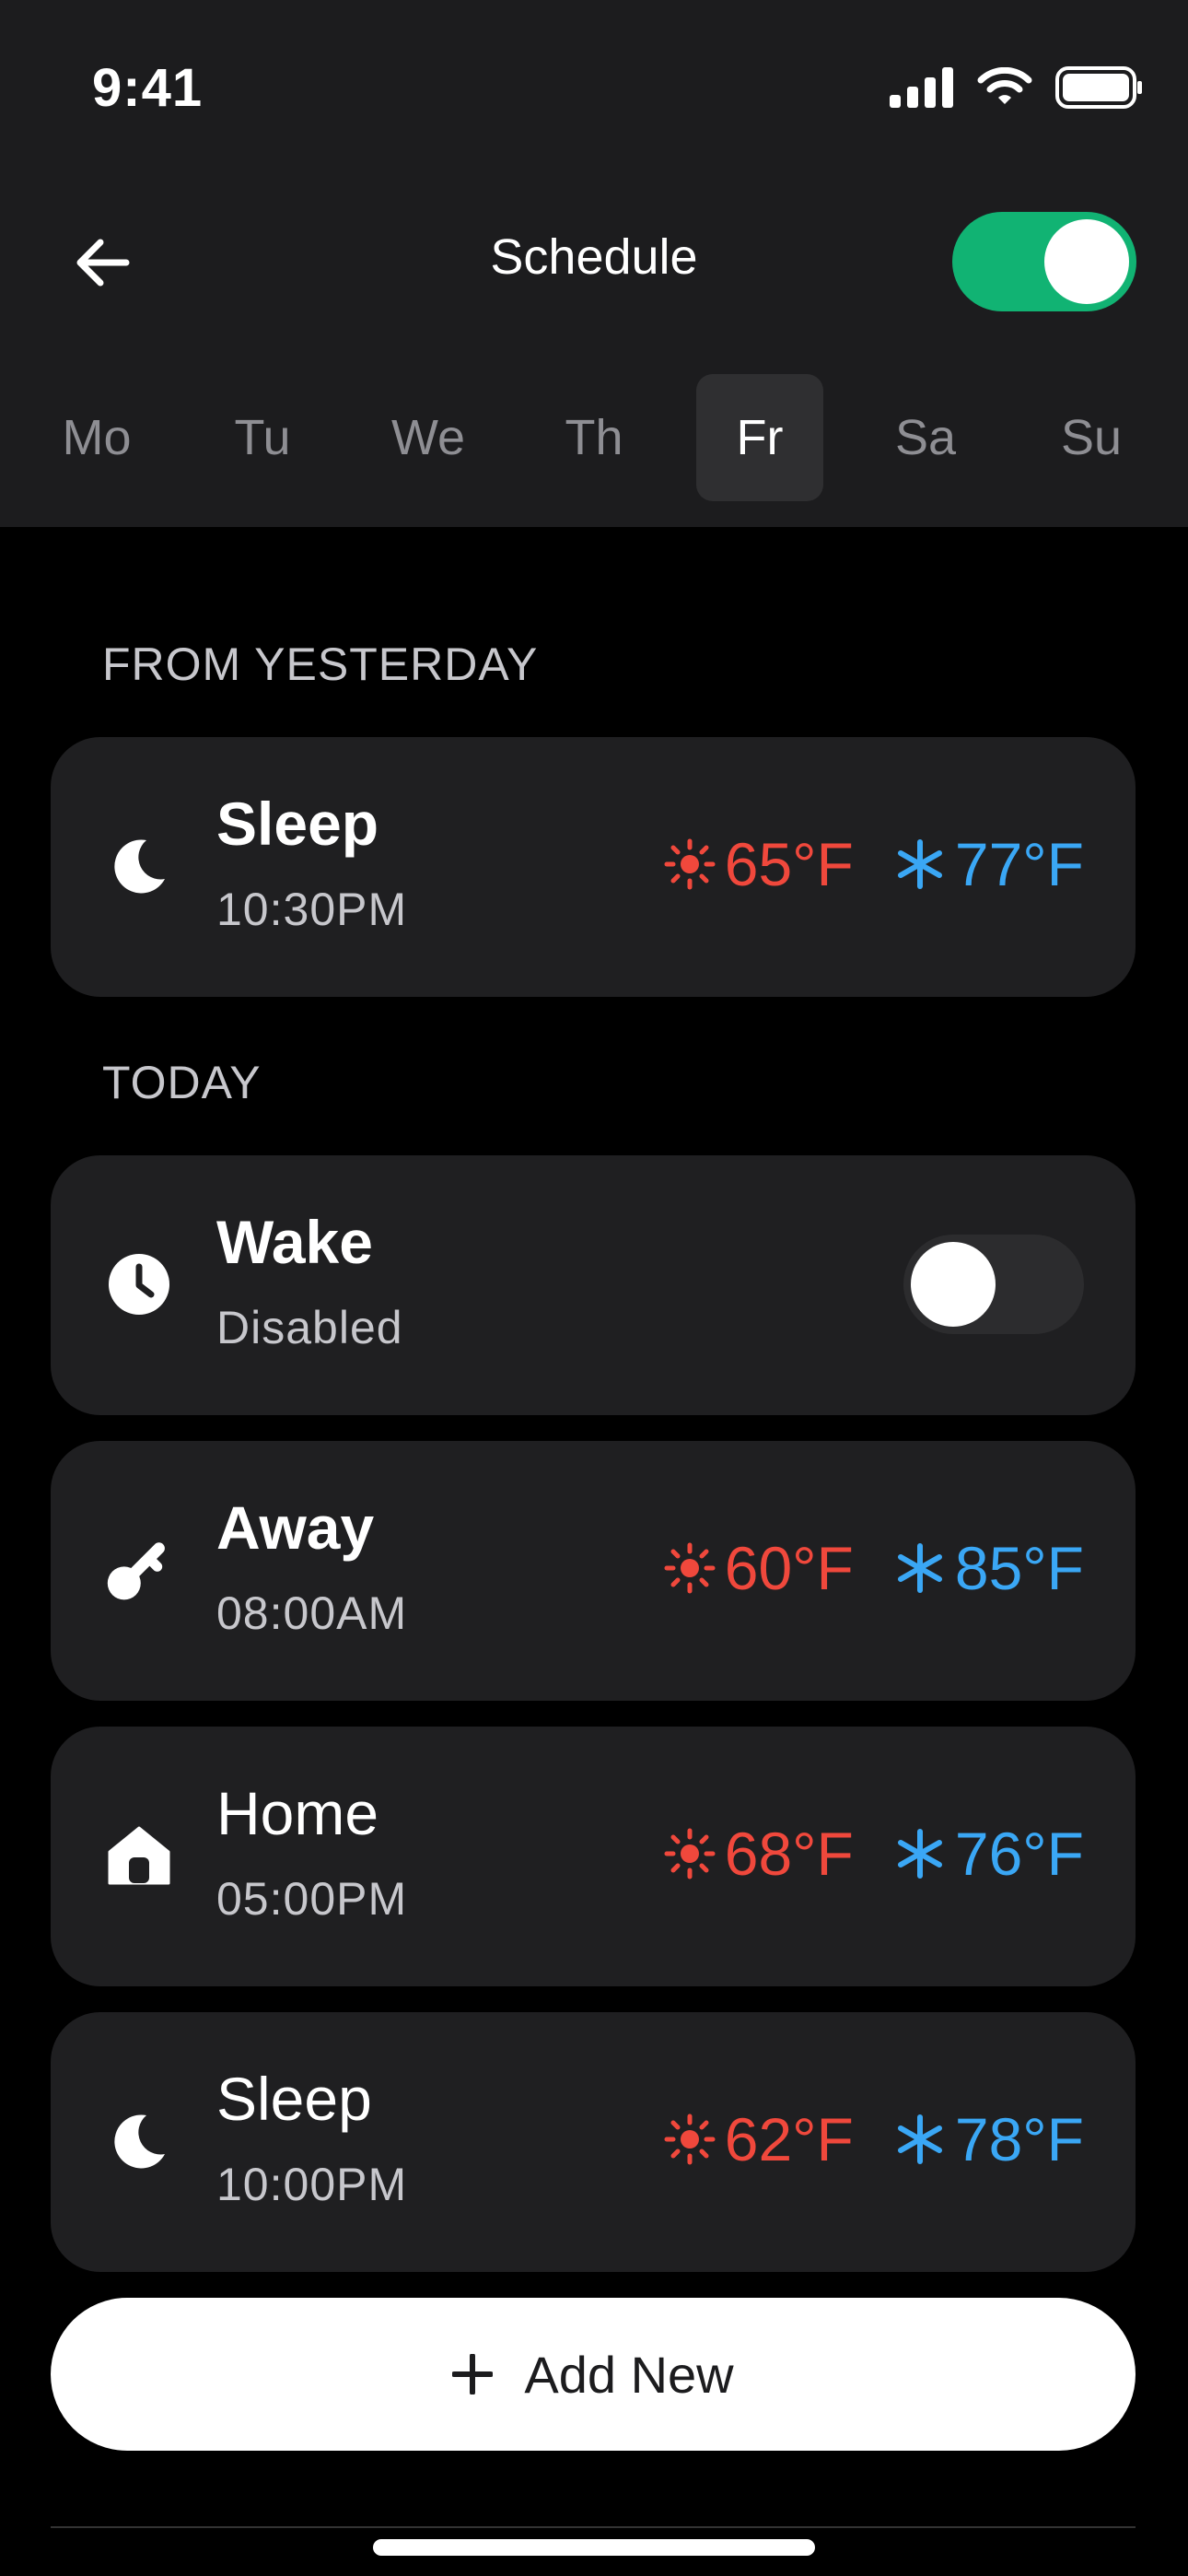 This screenshot has height=2576, width=1188. I want to click on wifi-icon, so click(1004, 85).